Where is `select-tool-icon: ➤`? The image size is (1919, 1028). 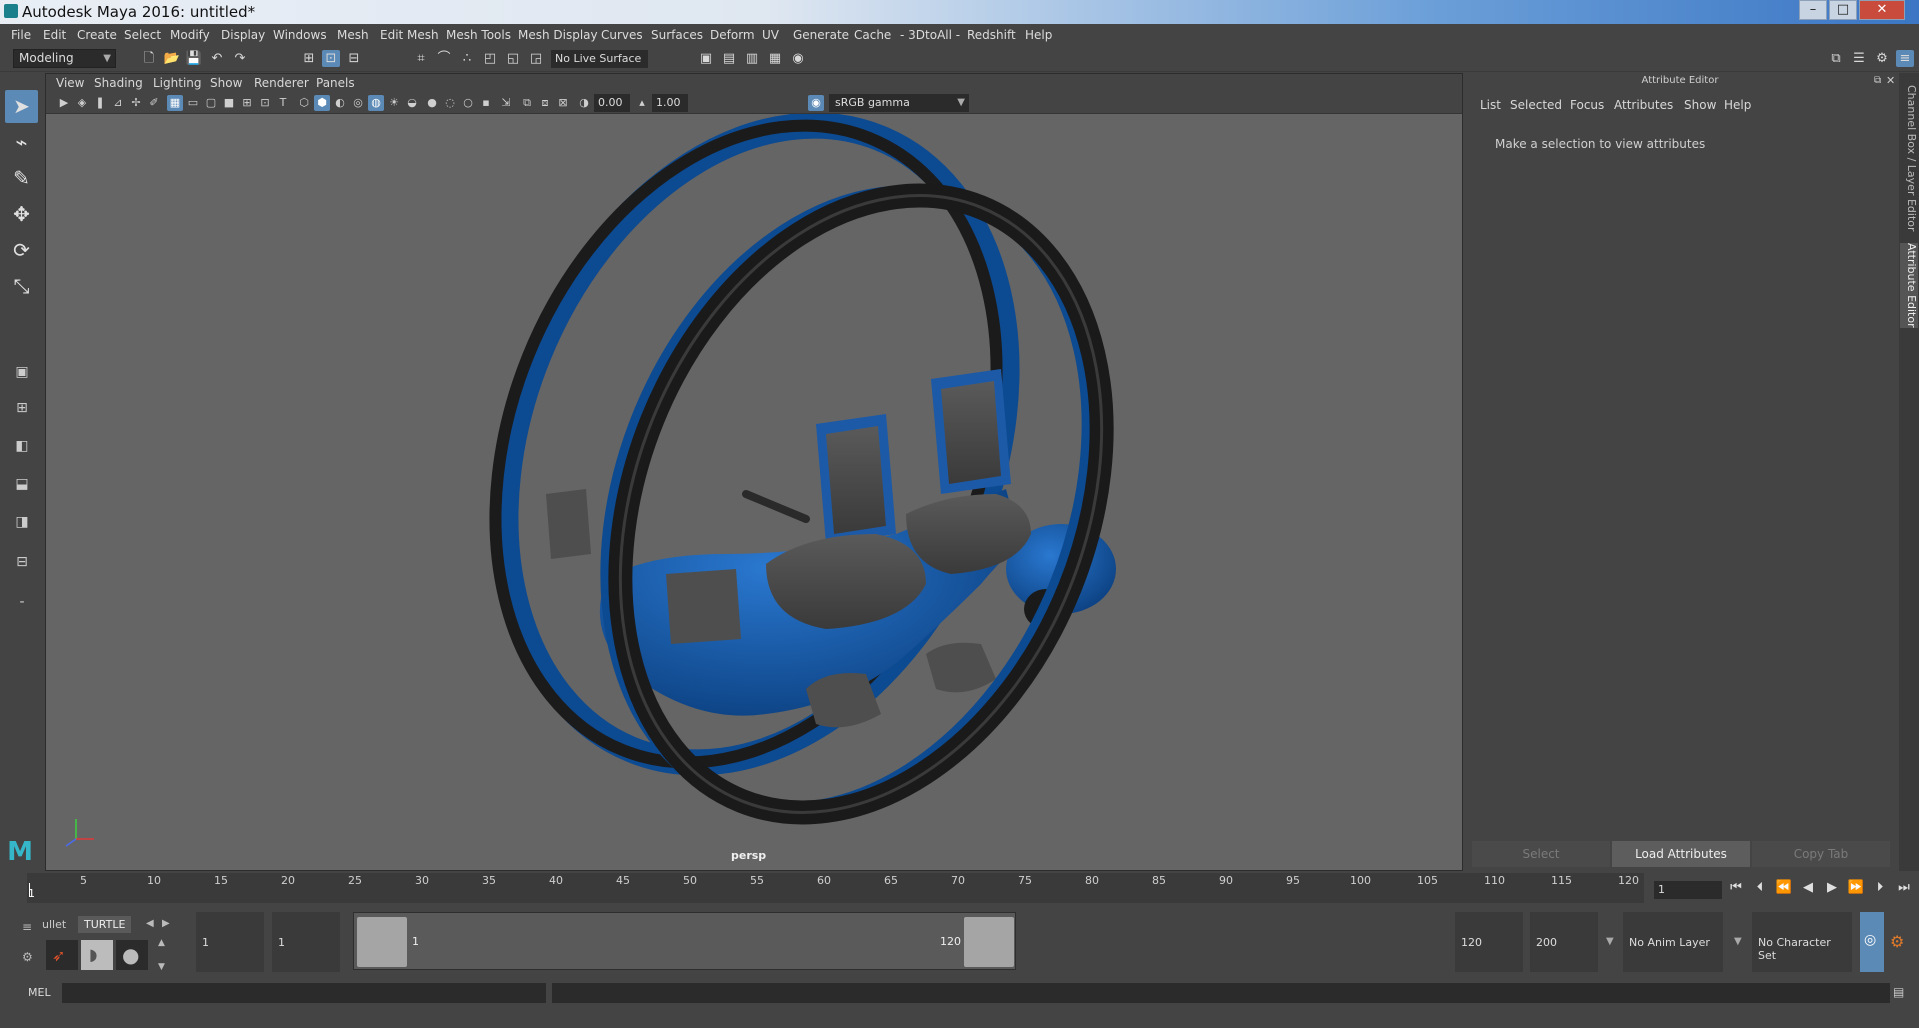 select-tool-icon: ➤ is located at coordinates (21, 106).